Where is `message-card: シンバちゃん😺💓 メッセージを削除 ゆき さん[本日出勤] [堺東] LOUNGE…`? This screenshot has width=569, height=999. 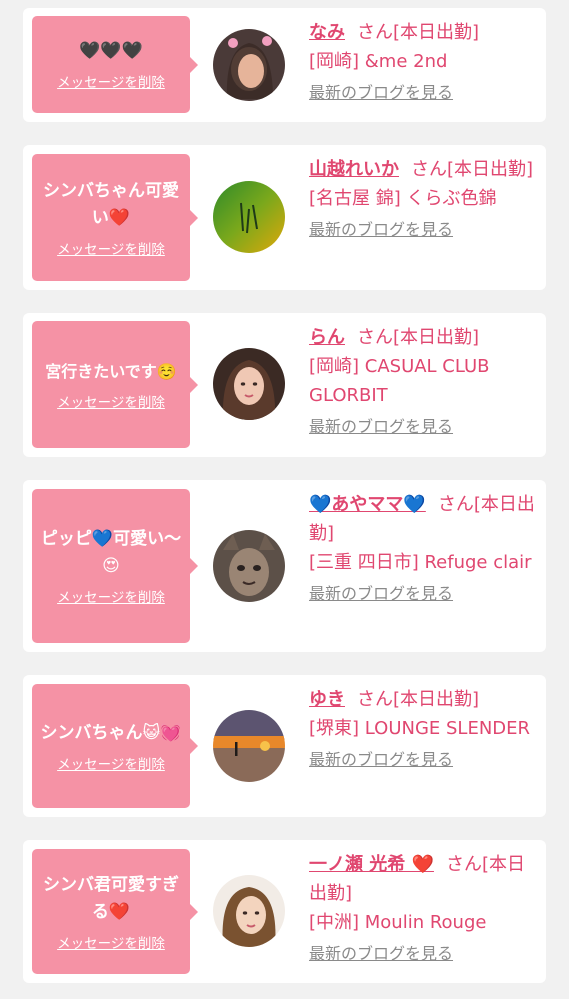 message-card: シンバちゃん😺💓 メッセージを削除 ゆき さん[本日出勤] [堺東] LOUNGE… is located at coordinates (284, 746).